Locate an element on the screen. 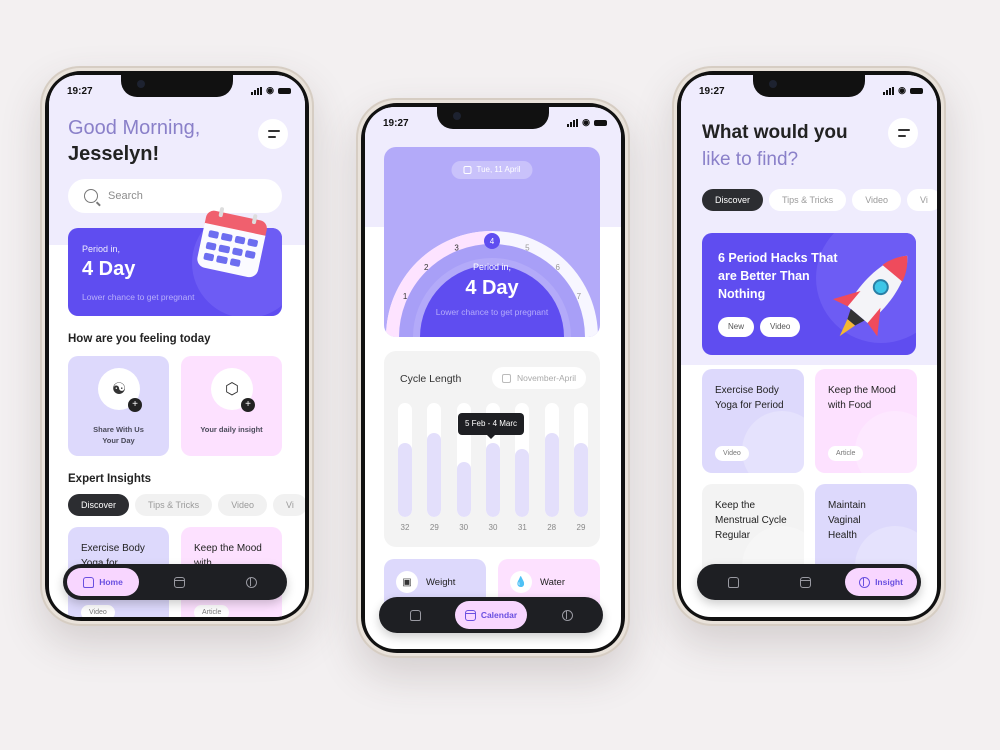 This screenshot has width=1000, height=750. nav-calendar: Calendar is located at coordinates (491, 615).